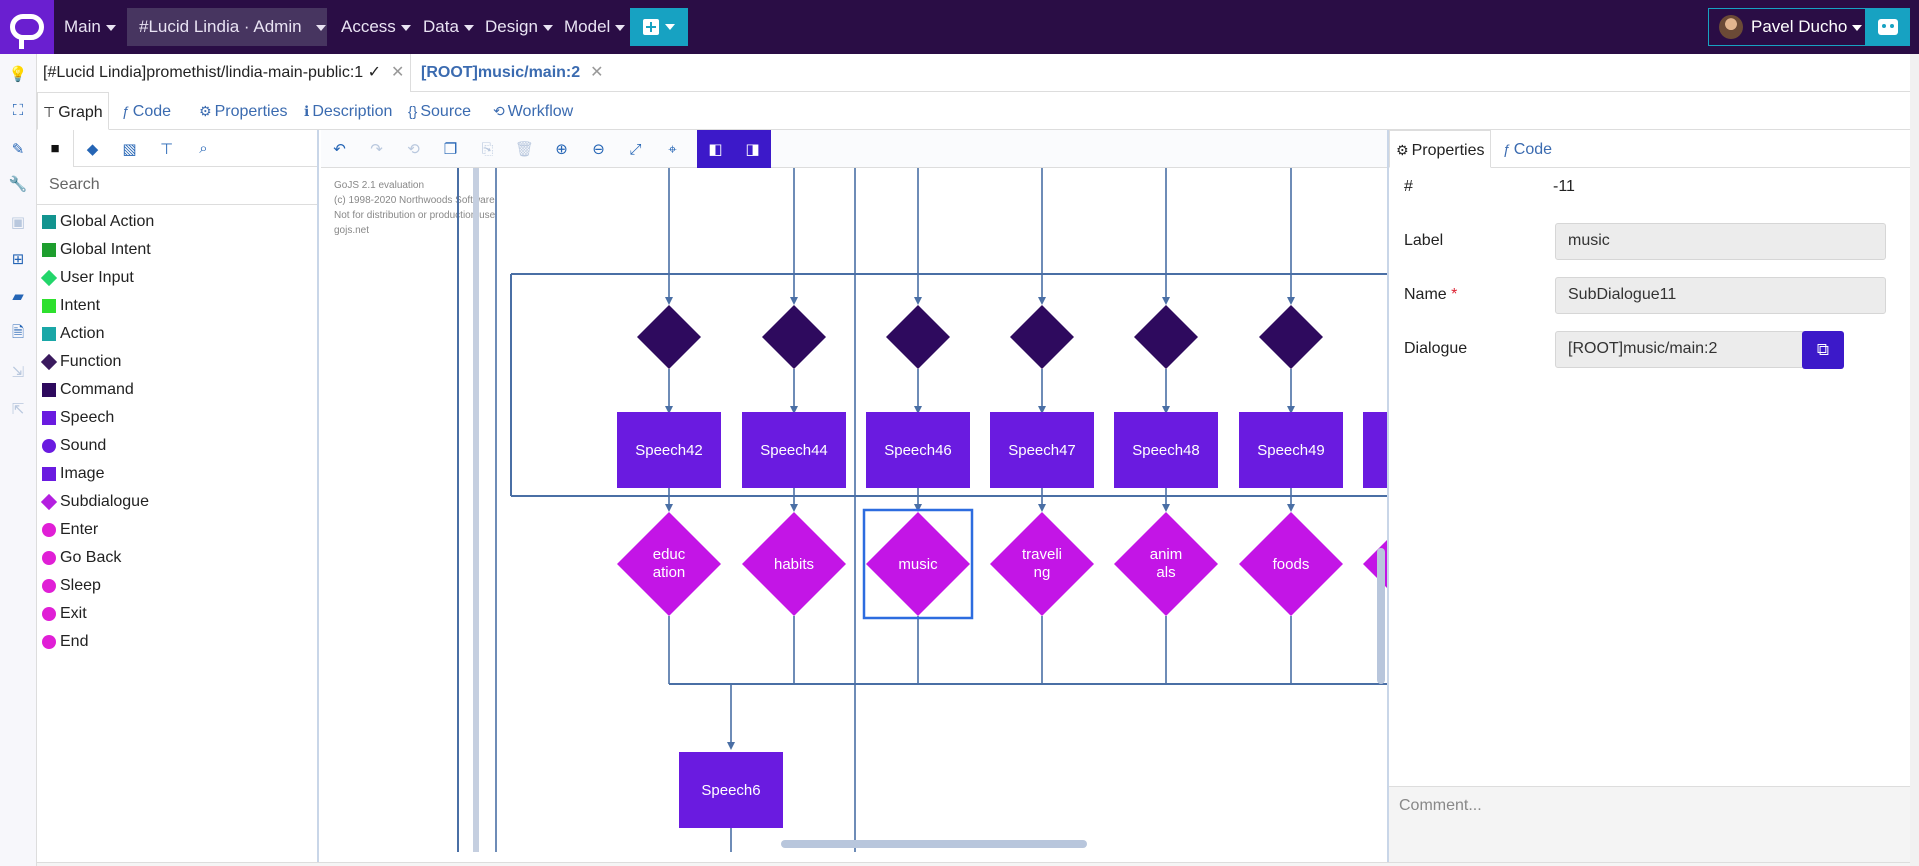 The image size is (1919, 866). Describe the element at coordinates (27, 27) in the screenshot. I see `app-logo` at that location.